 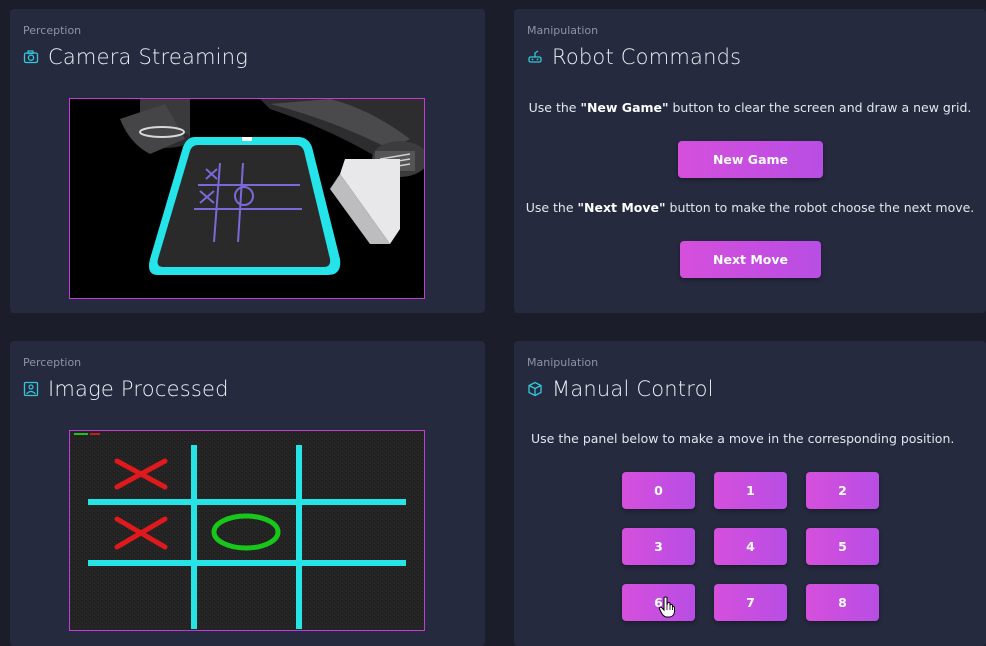 What do you see at coordinates (535, 57) in the screenshot?
I see `robot-icon` at bounding box center [535, 57].